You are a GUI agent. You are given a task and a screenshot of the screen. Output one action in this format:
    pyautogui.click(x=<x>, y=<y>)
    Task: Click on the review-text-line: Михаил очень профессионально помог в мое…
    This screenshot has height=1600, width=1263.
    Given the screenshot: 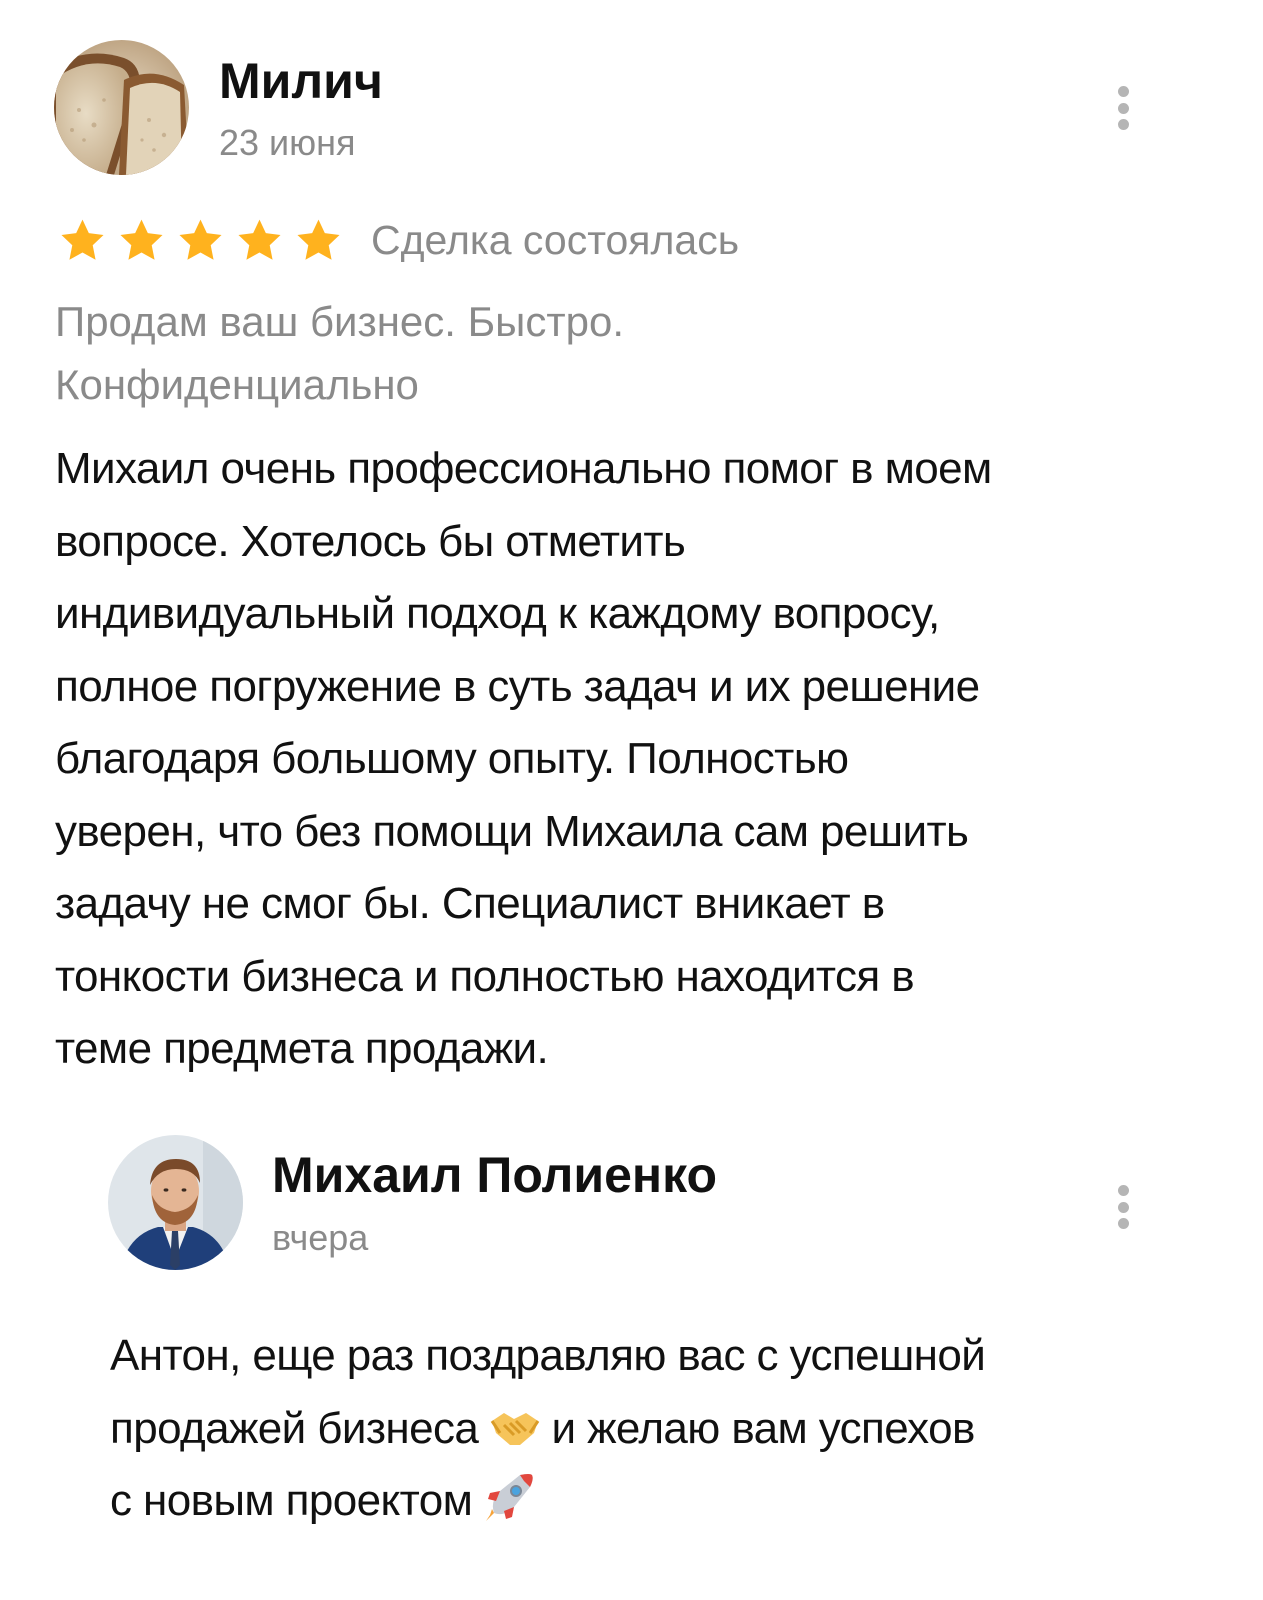 What is the action you would take?
    pyautogui.click(x=523, y=468)
    